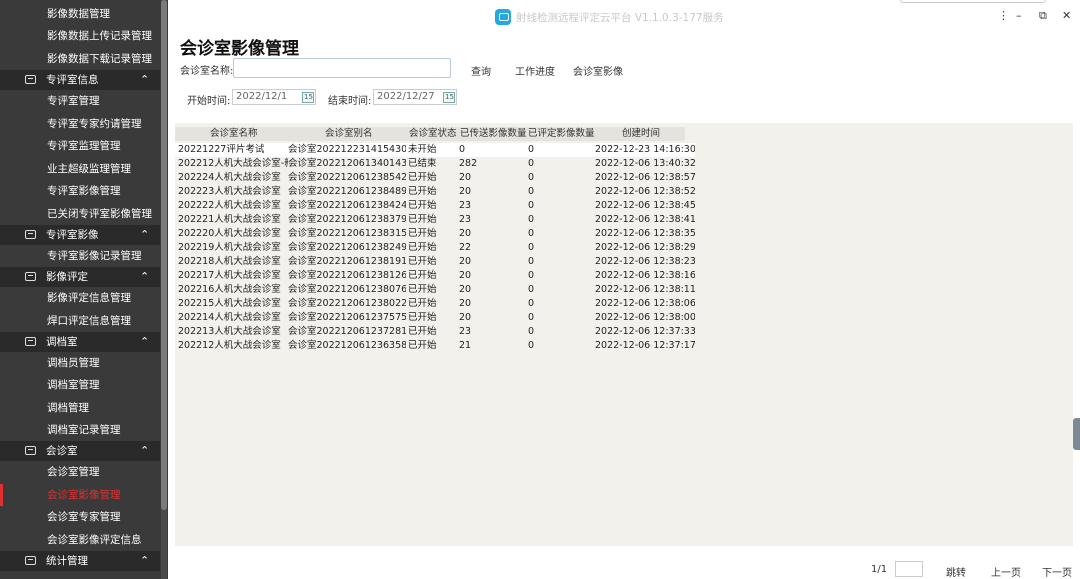 This screenshot has height=579, width=1080. I want to click on sidebar-item: 会诊室影像管理, so click(80, 495).